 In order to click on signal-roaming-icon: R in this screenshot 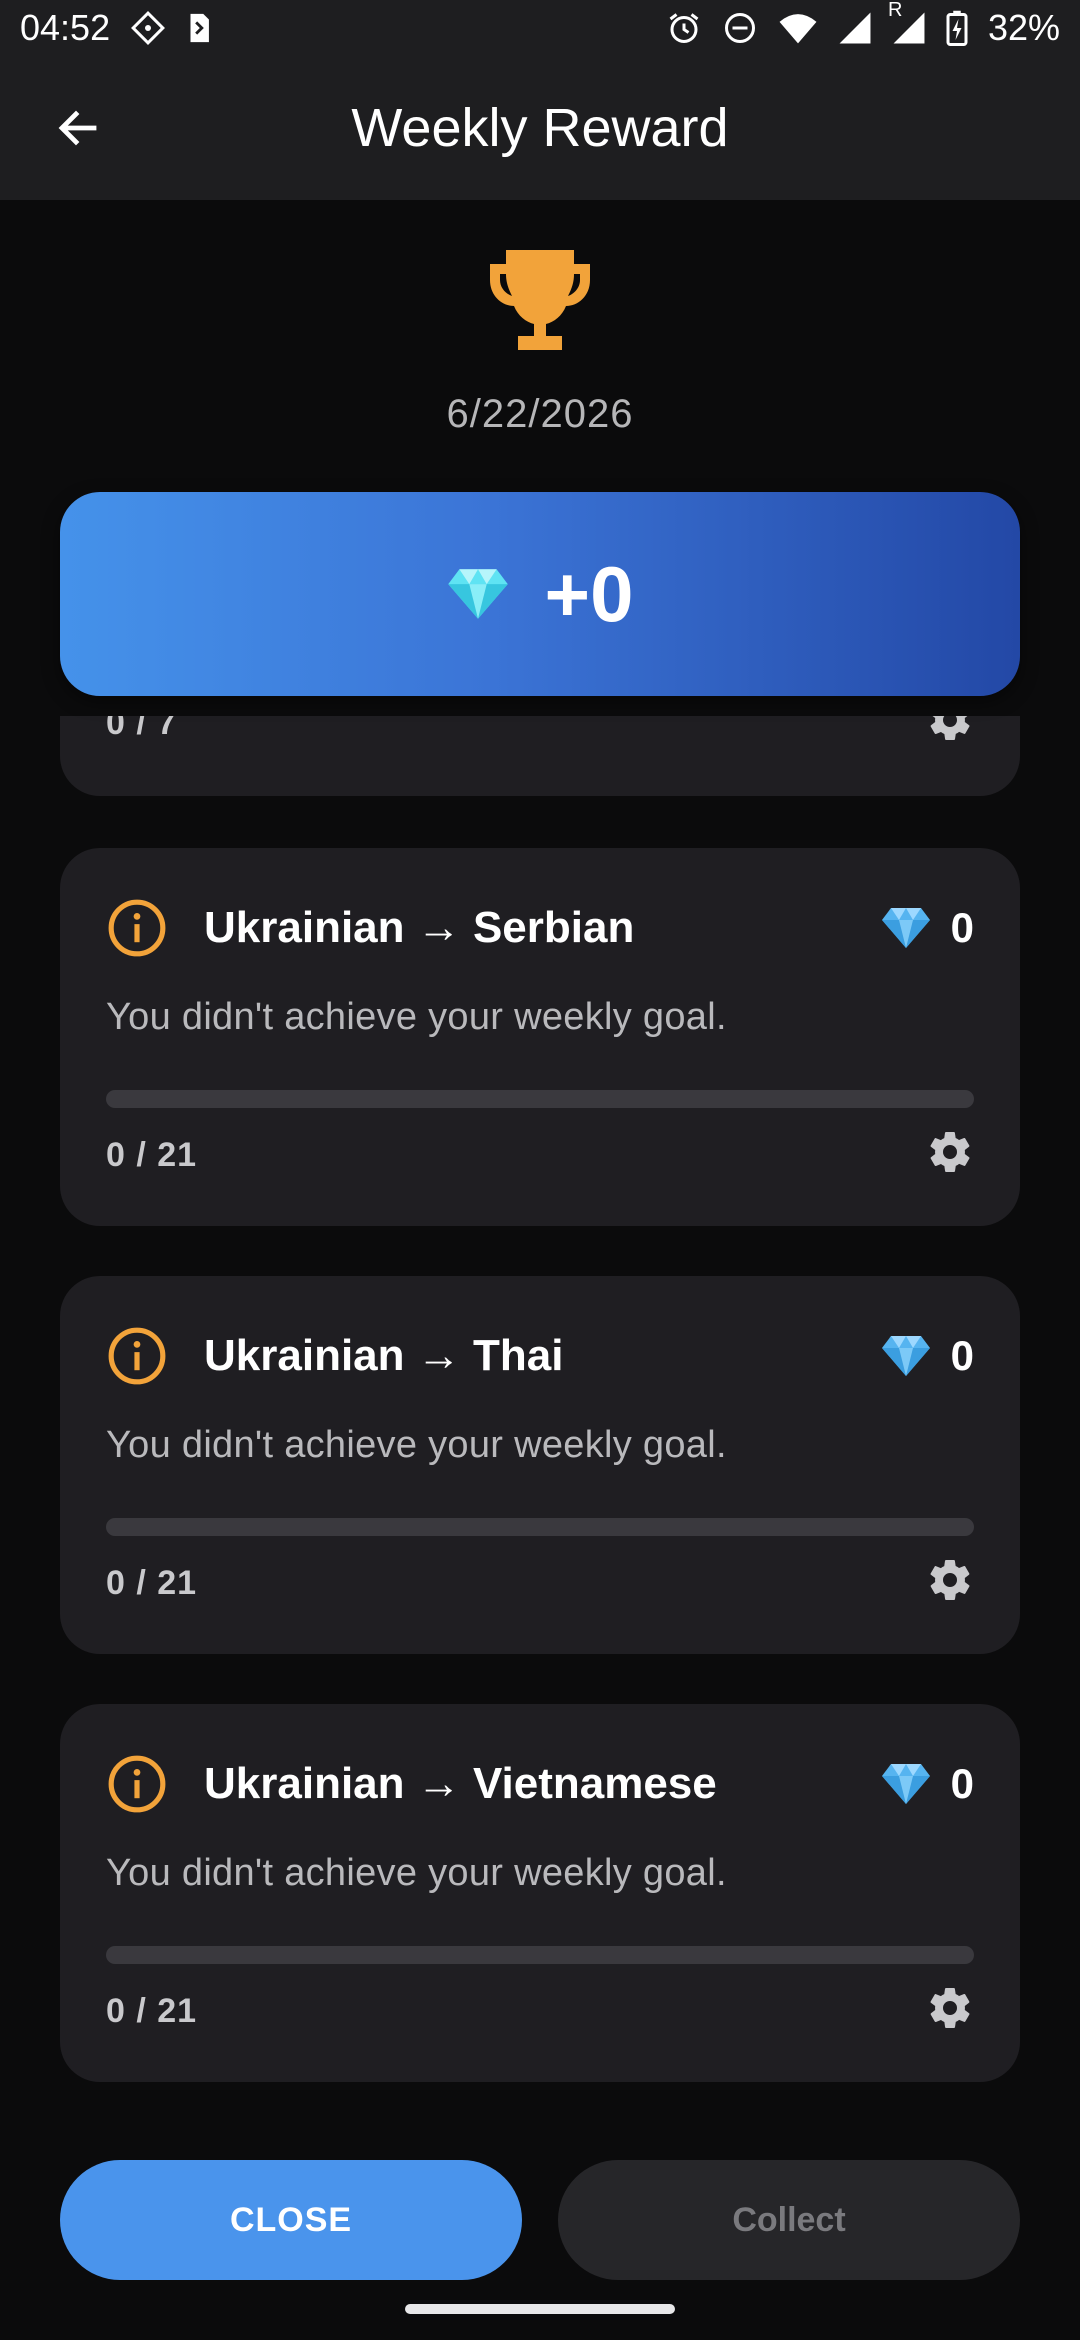, I will do `click(907, 22)`.